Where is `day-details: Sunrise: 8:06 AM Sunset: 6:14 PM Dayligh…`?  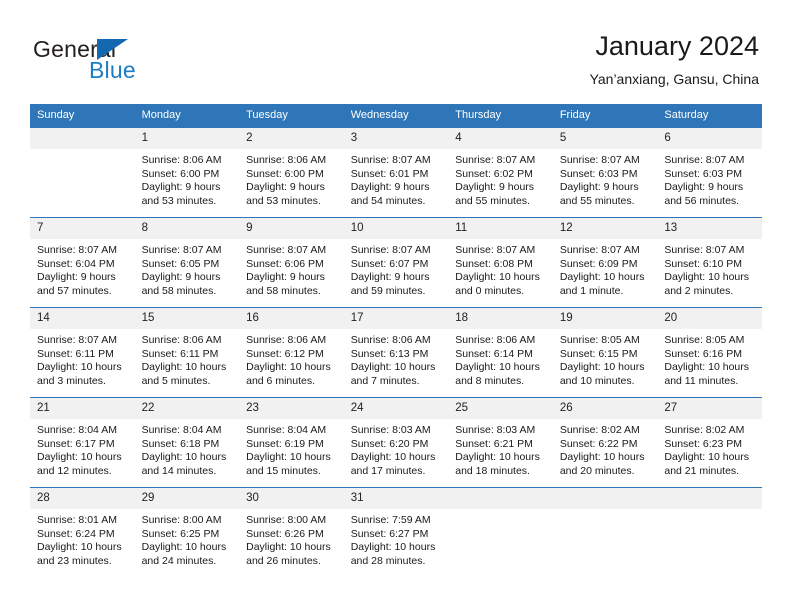 day-details: Sunrise: 8:06 AM Sunset: 6:14 PM Dayligh… is located at coordinates (500, 358).